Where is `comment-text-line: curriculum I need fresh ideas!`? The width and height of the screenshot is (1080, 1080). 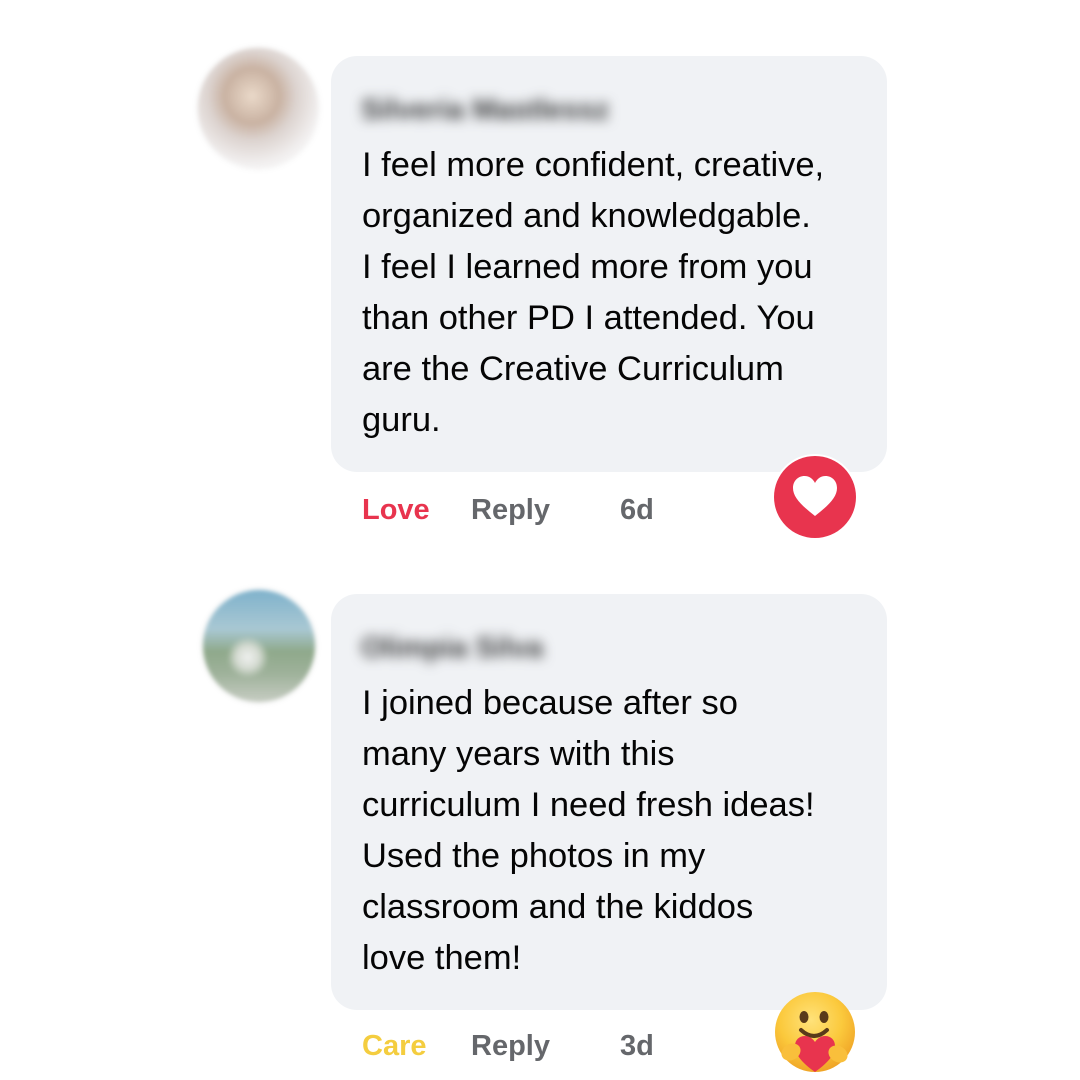
comment-text-line: curriculum I need fresh ideas! is located at coordinates (588, 805).